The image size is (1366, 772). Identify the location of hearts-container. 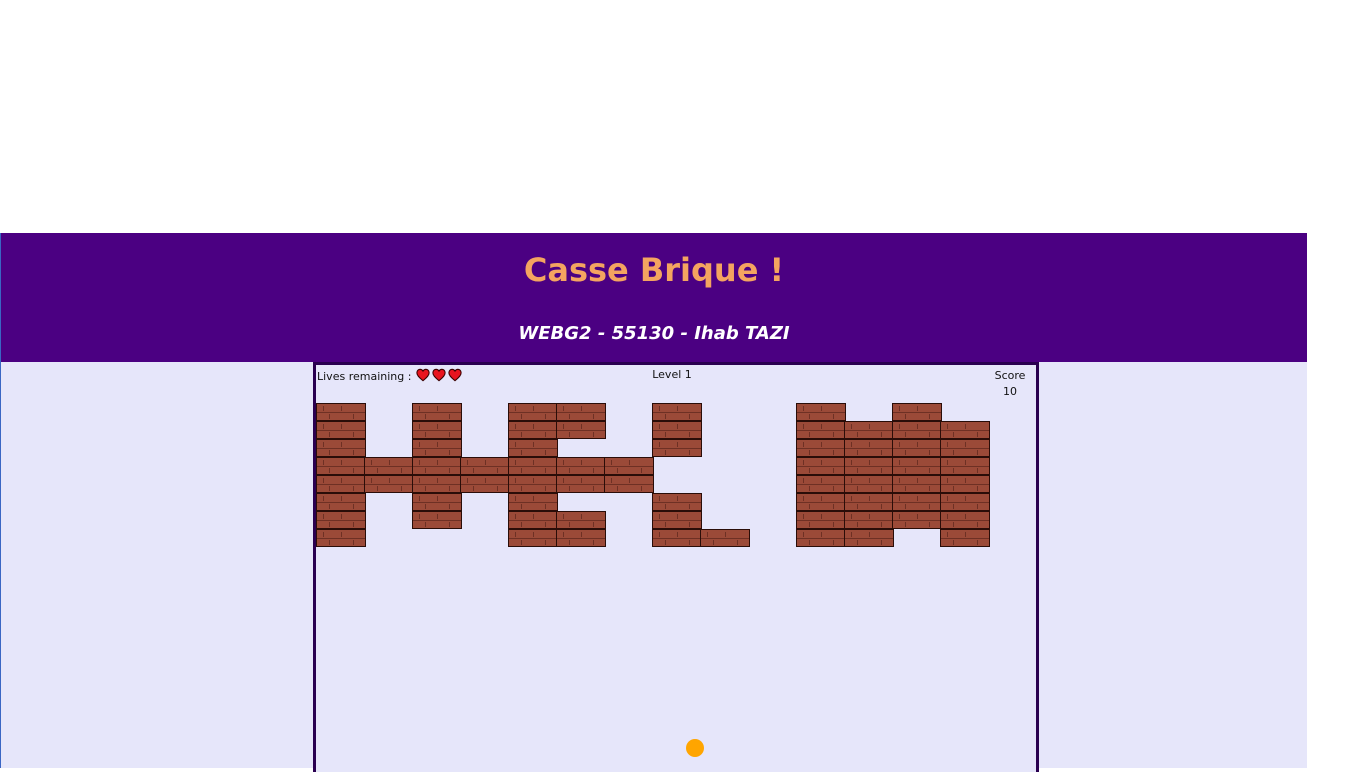
(438, 376).